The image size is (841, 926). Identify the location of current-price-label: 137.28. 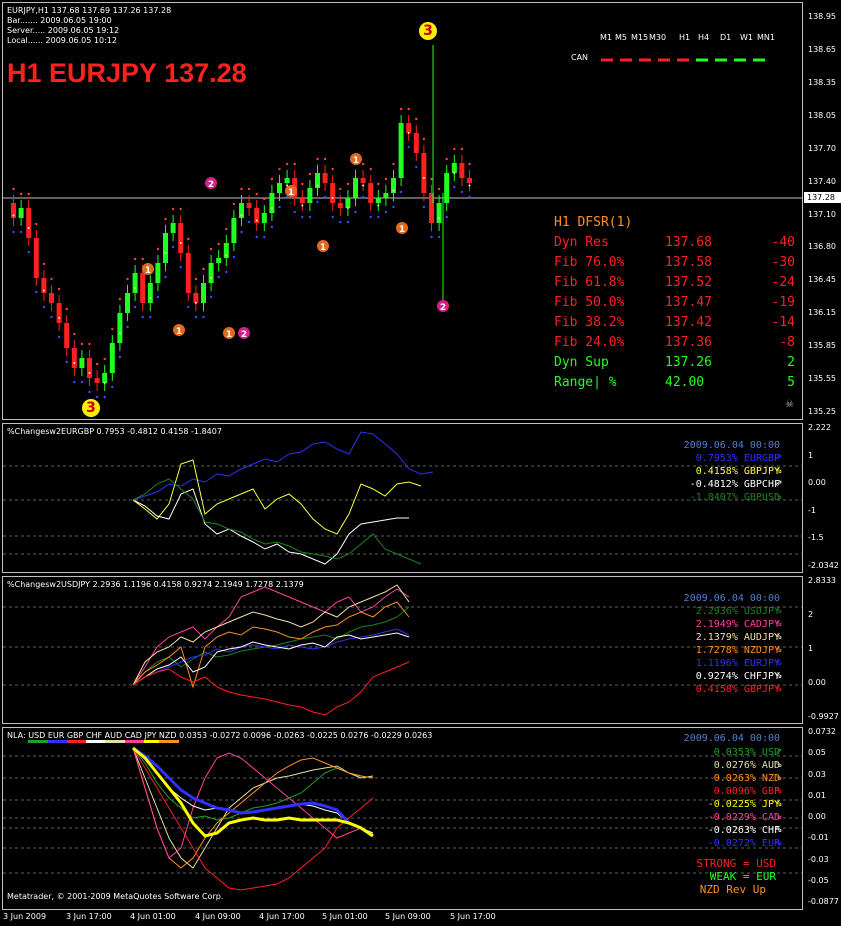
(821, 197).